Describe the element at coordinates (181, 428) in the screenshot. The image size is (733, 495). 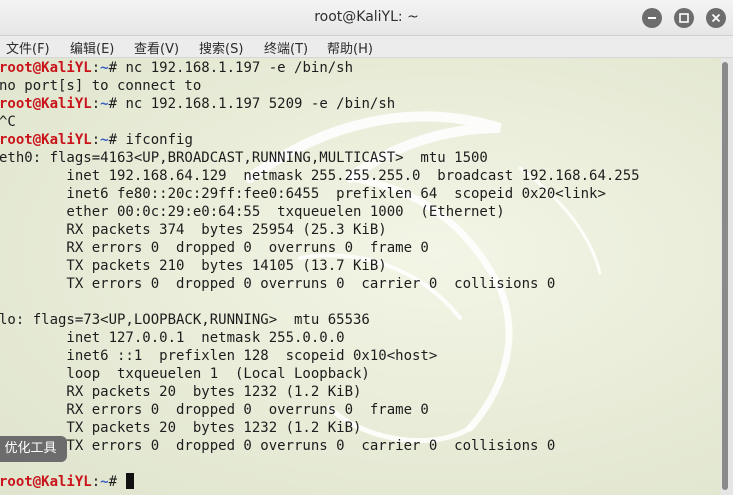
I see `output-line: TX packets 20 bytes 1232 (1.2 KiB)` at that location.